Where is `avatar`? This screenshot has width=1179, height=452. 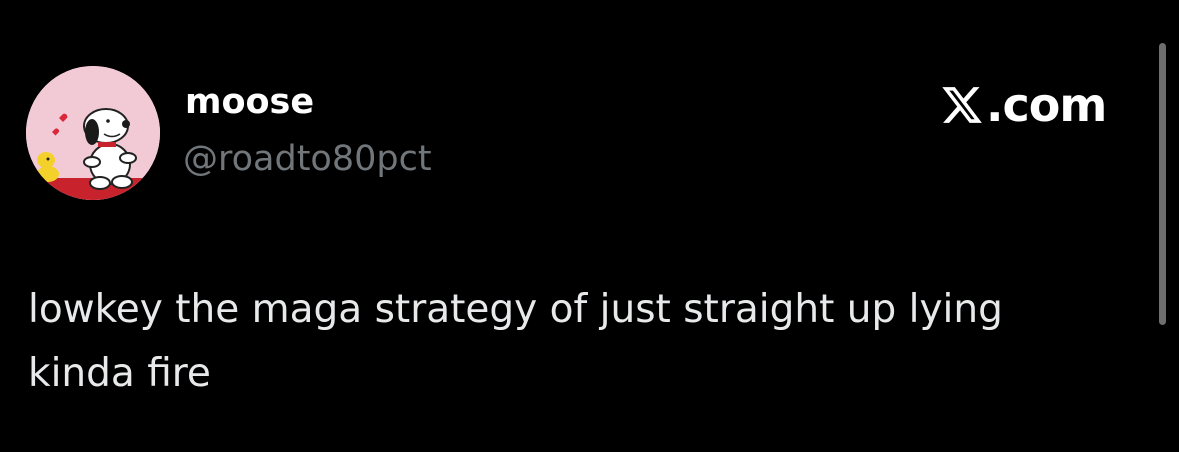
avatar is located at coordinates (93, 133).